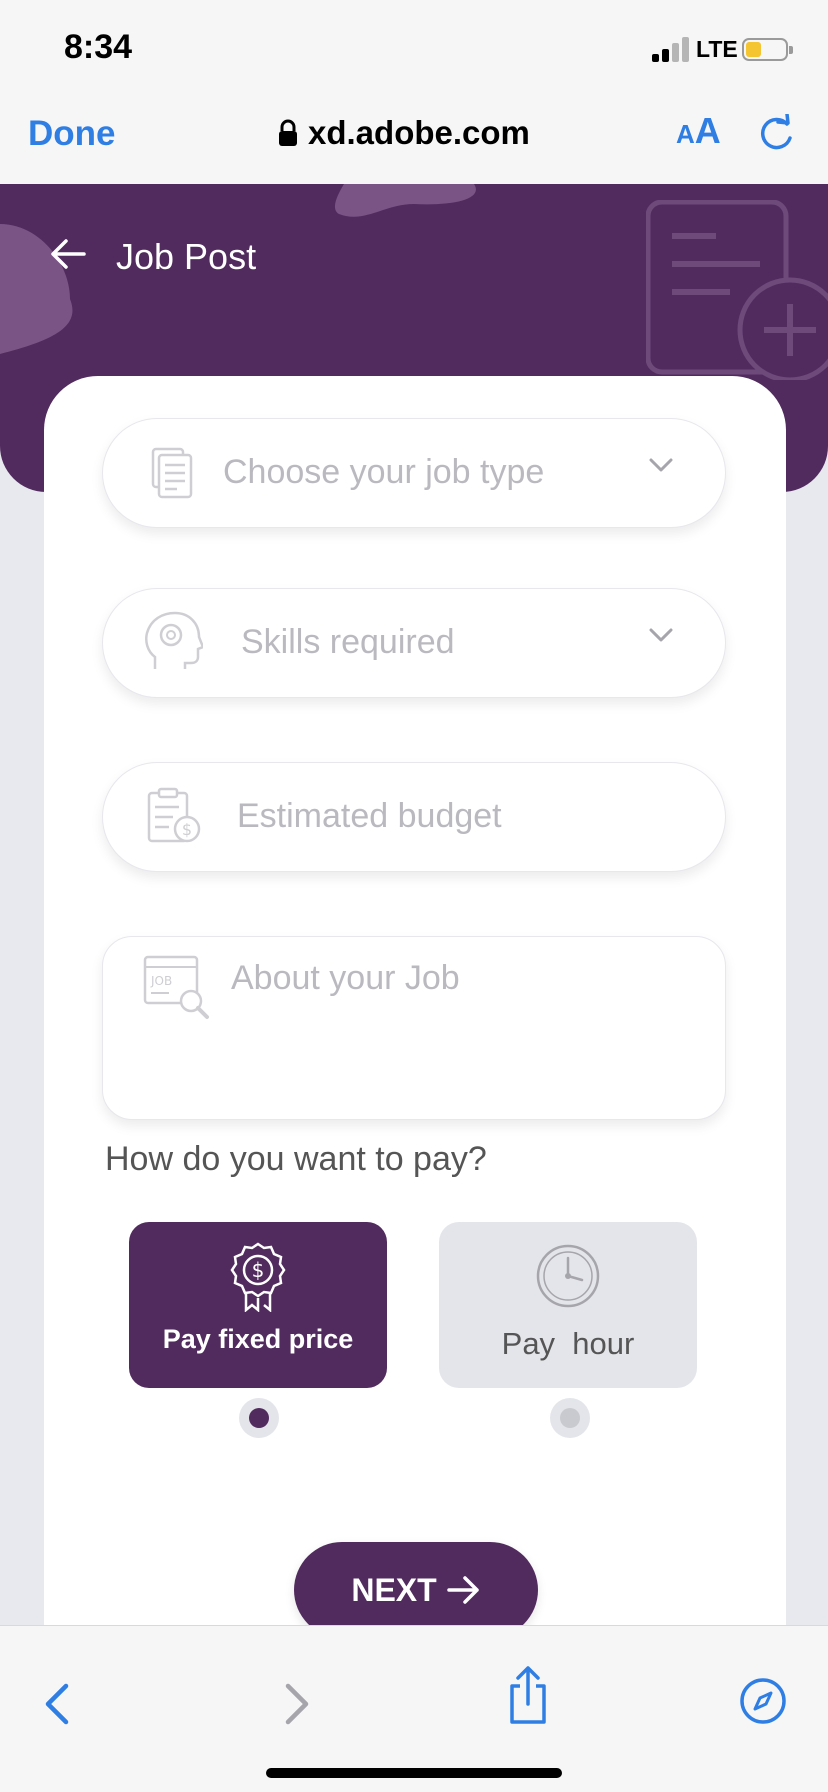  Describe the element at coordinates (348, 642) in the screenshot. I see `skills-placeholder: Skills required` at that location.